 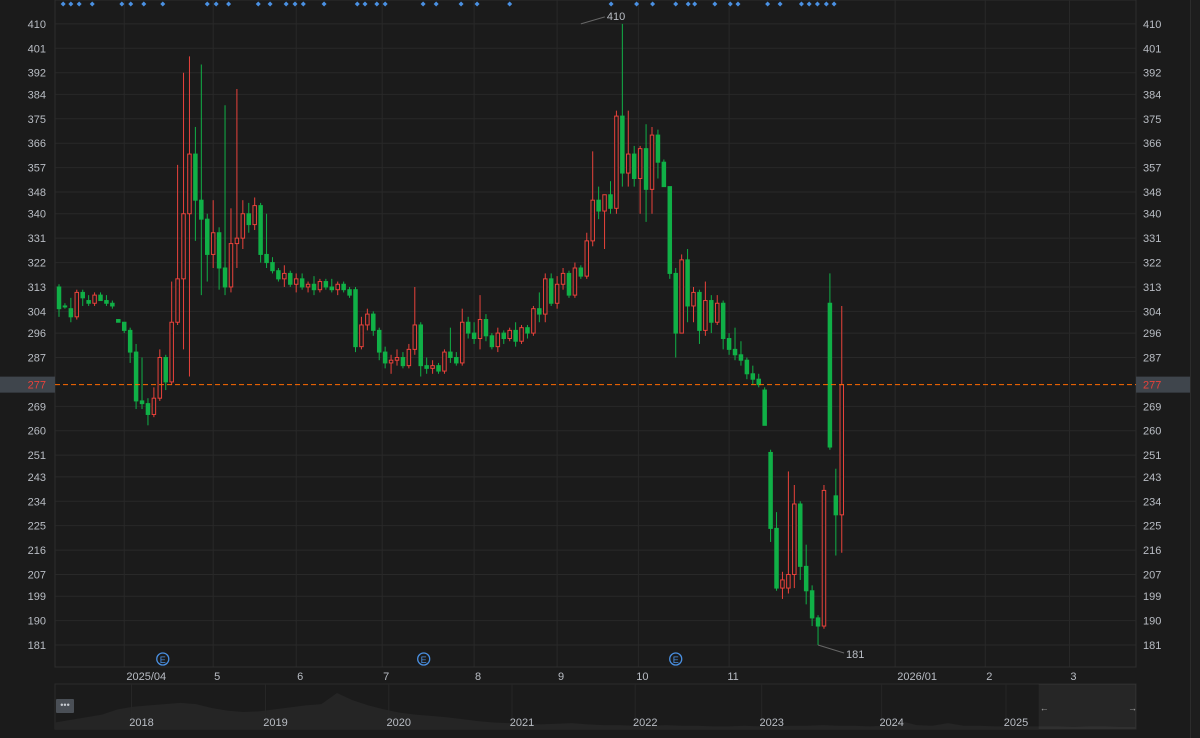 I want to click on y-tick-label-left: 401, so click(x=37, y=49).